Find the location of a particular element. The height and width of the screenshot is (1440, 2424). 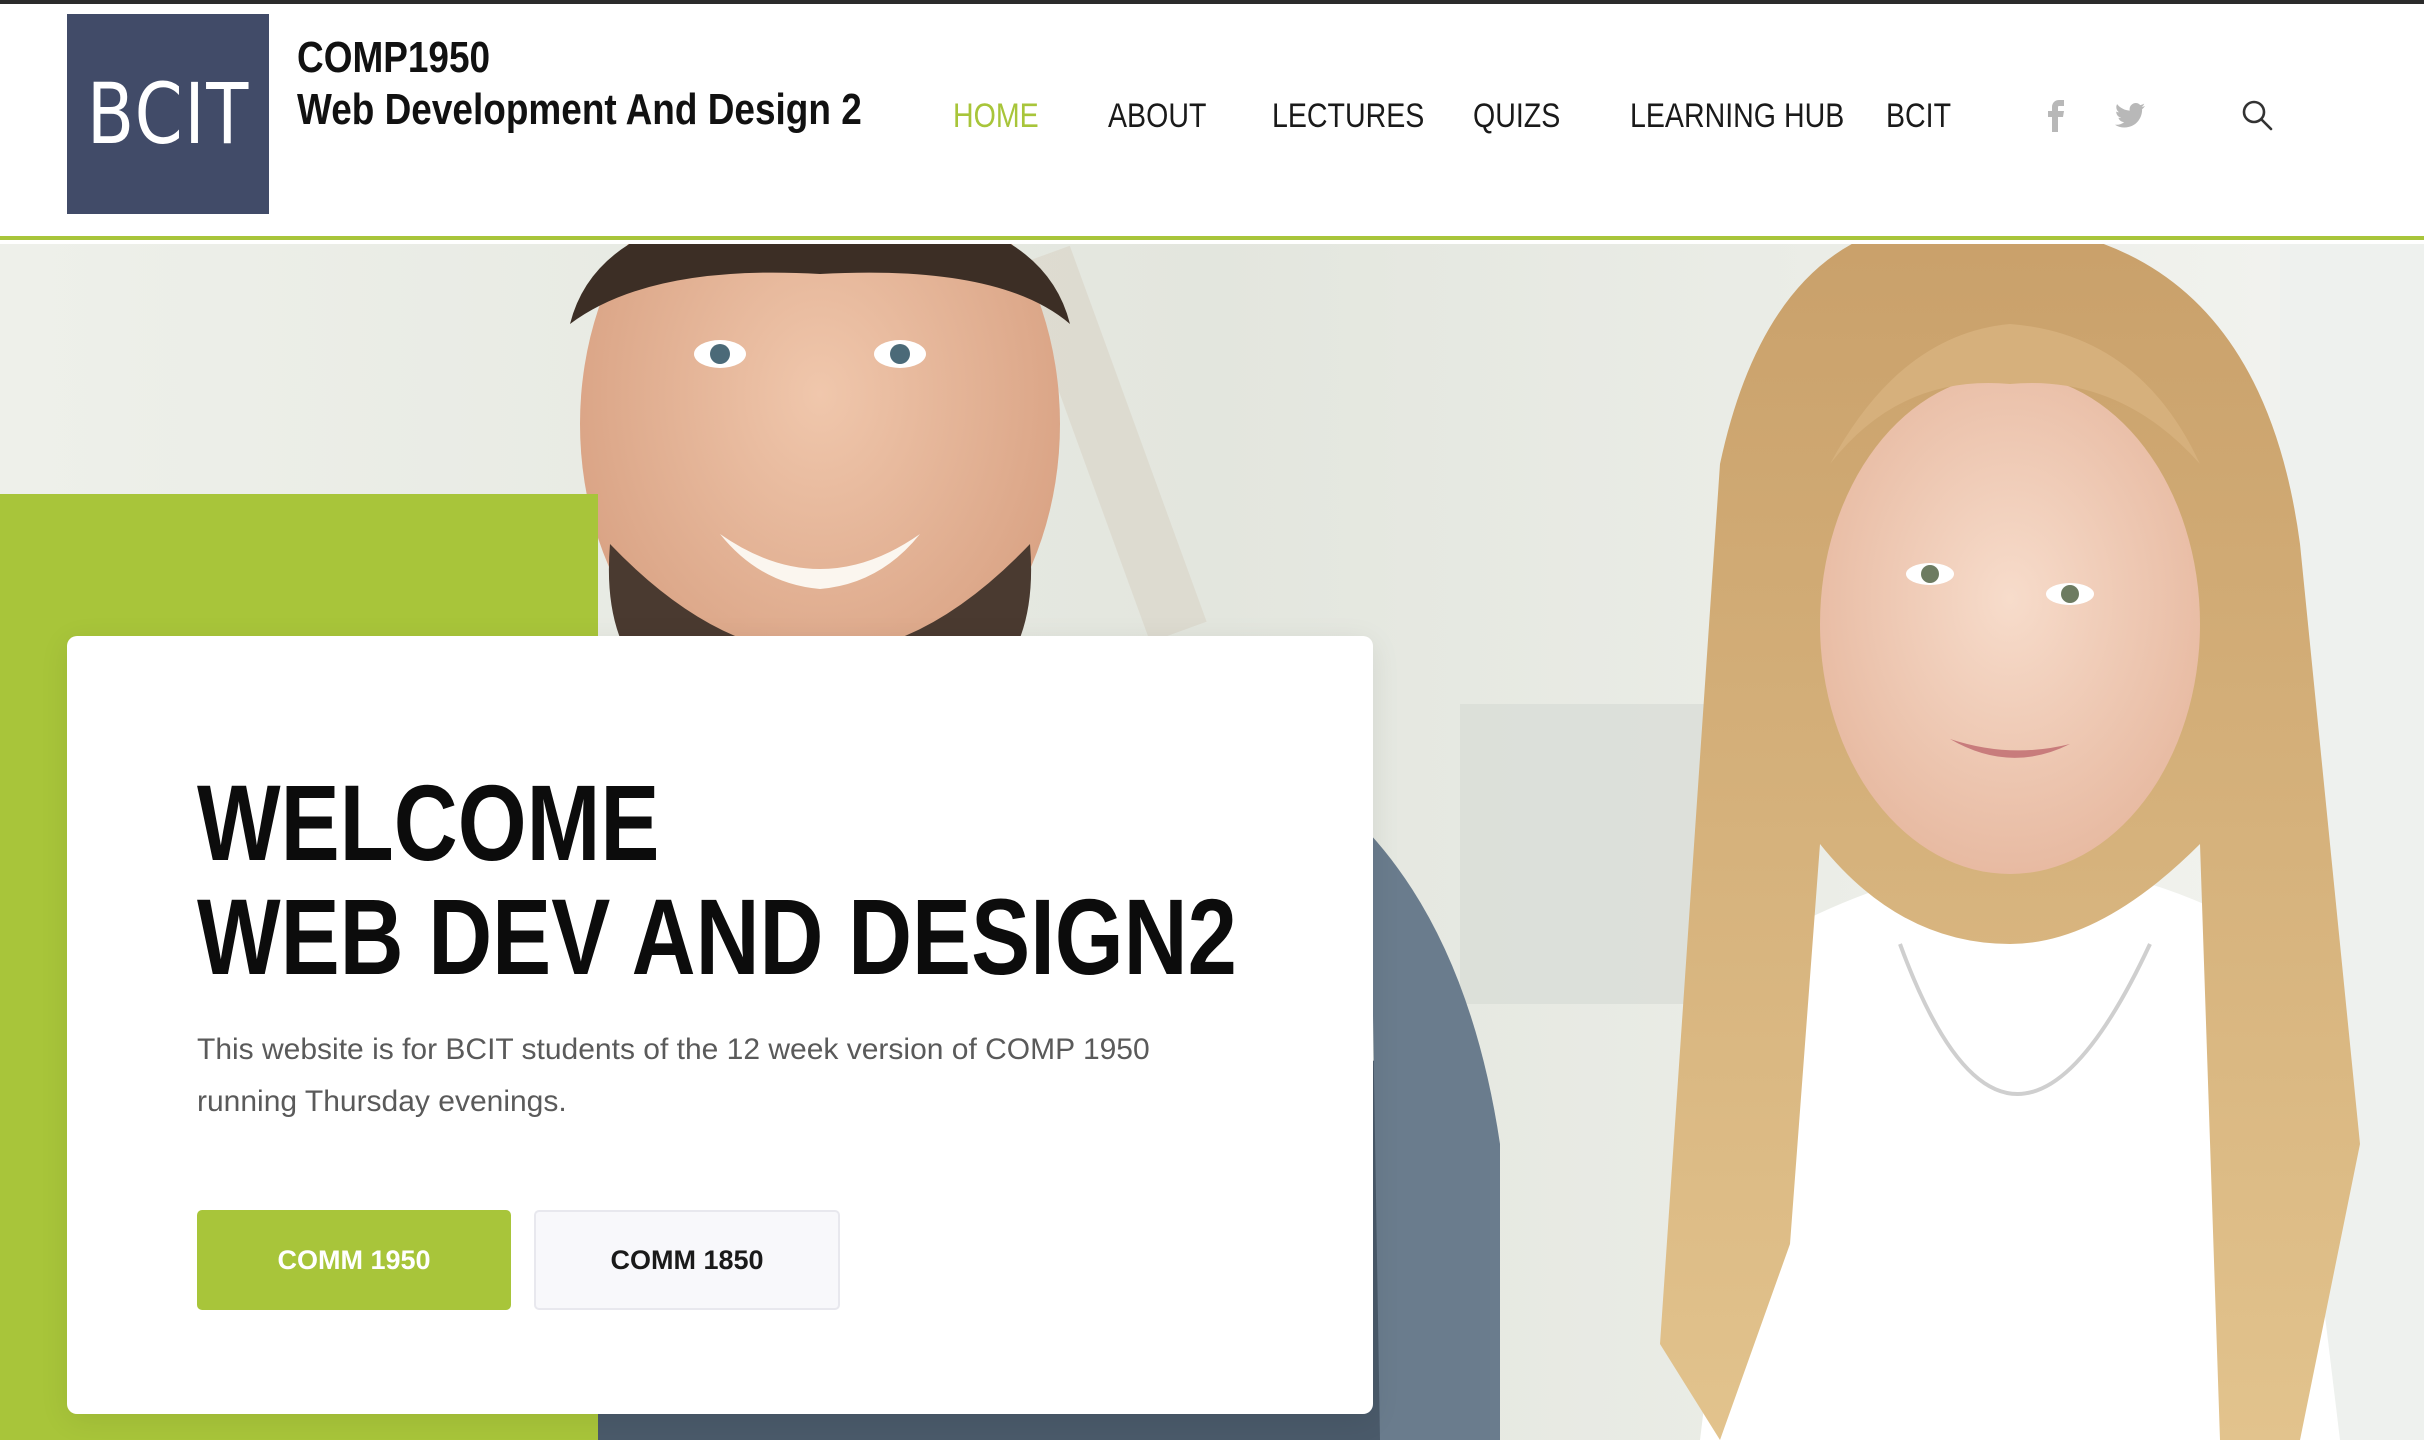

search-icon is located at coordinates (2257, 115).